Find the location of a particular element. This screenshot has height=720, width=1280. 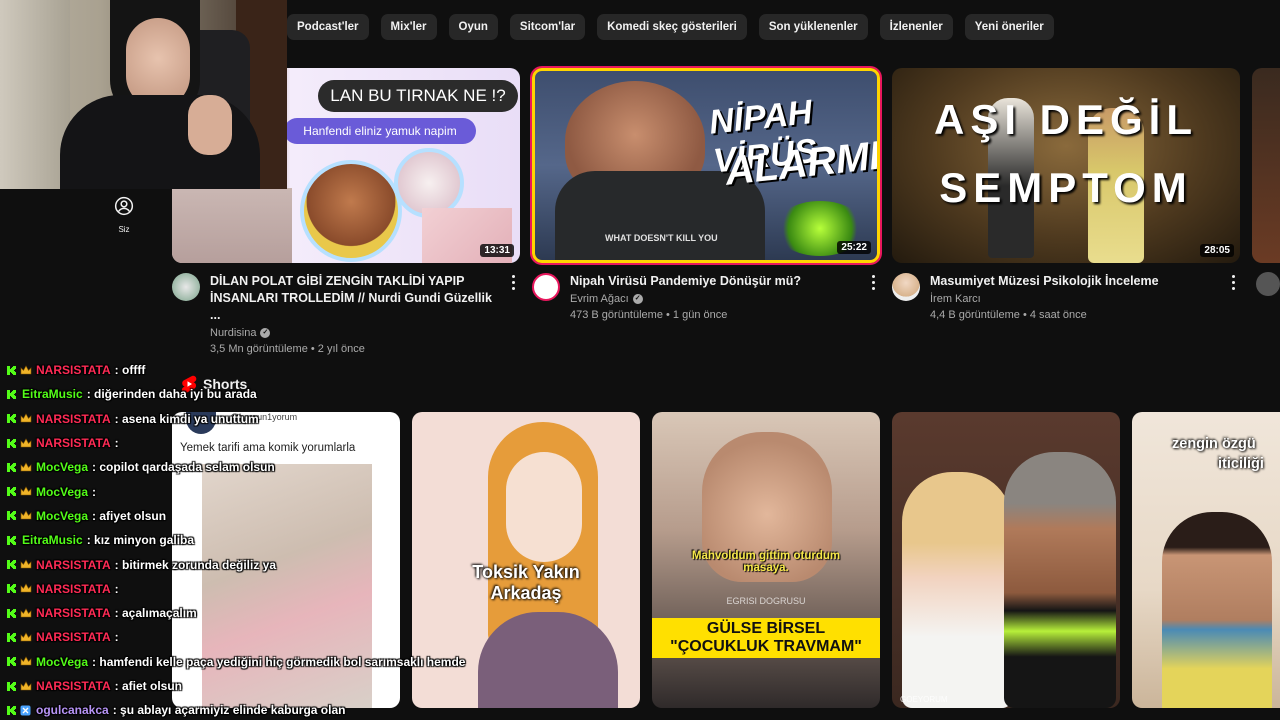

short-person-left is located at coordinates (957, 590).